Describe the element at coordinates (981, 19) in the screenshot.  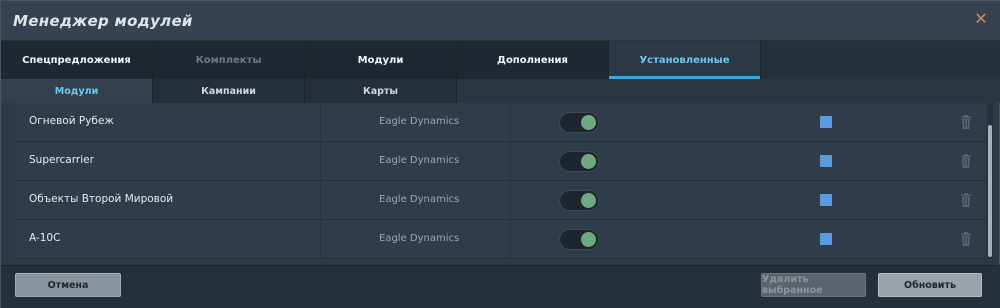
I see `close-icon: ✕` at that location.